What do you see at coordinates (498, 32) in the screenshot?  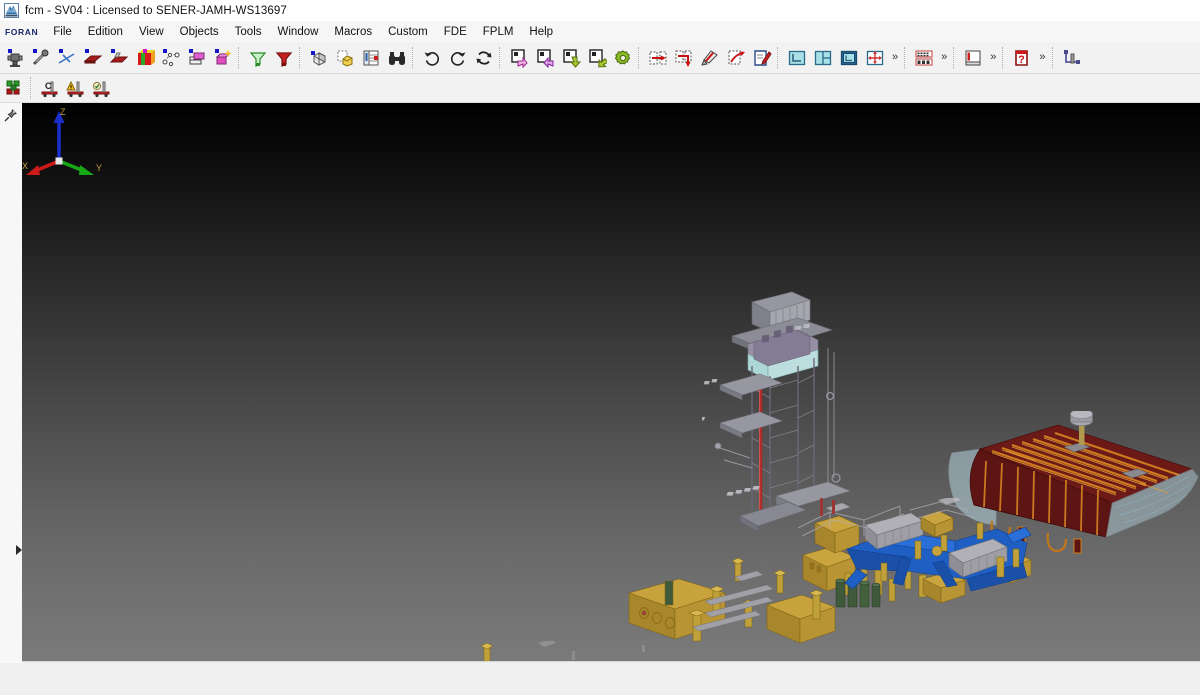 I see `menu-item-fplm: FPLM` at bounding box center [498, 32].